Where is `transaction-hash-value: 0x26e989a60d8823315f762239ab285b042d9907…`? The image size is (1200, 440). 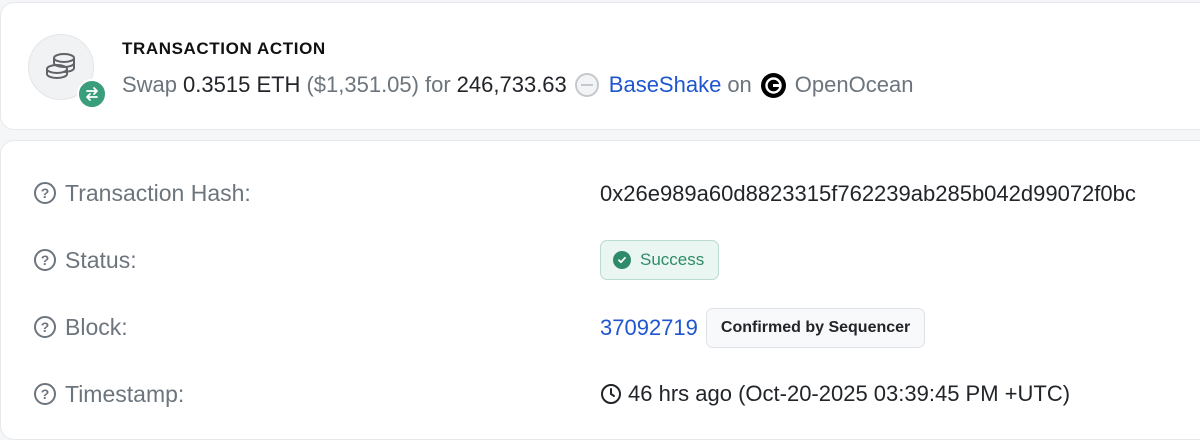
transaction-hash-value: 0x26e989a60d8823315f762239ab285b042d9907… is located at coordinates (900, 194).